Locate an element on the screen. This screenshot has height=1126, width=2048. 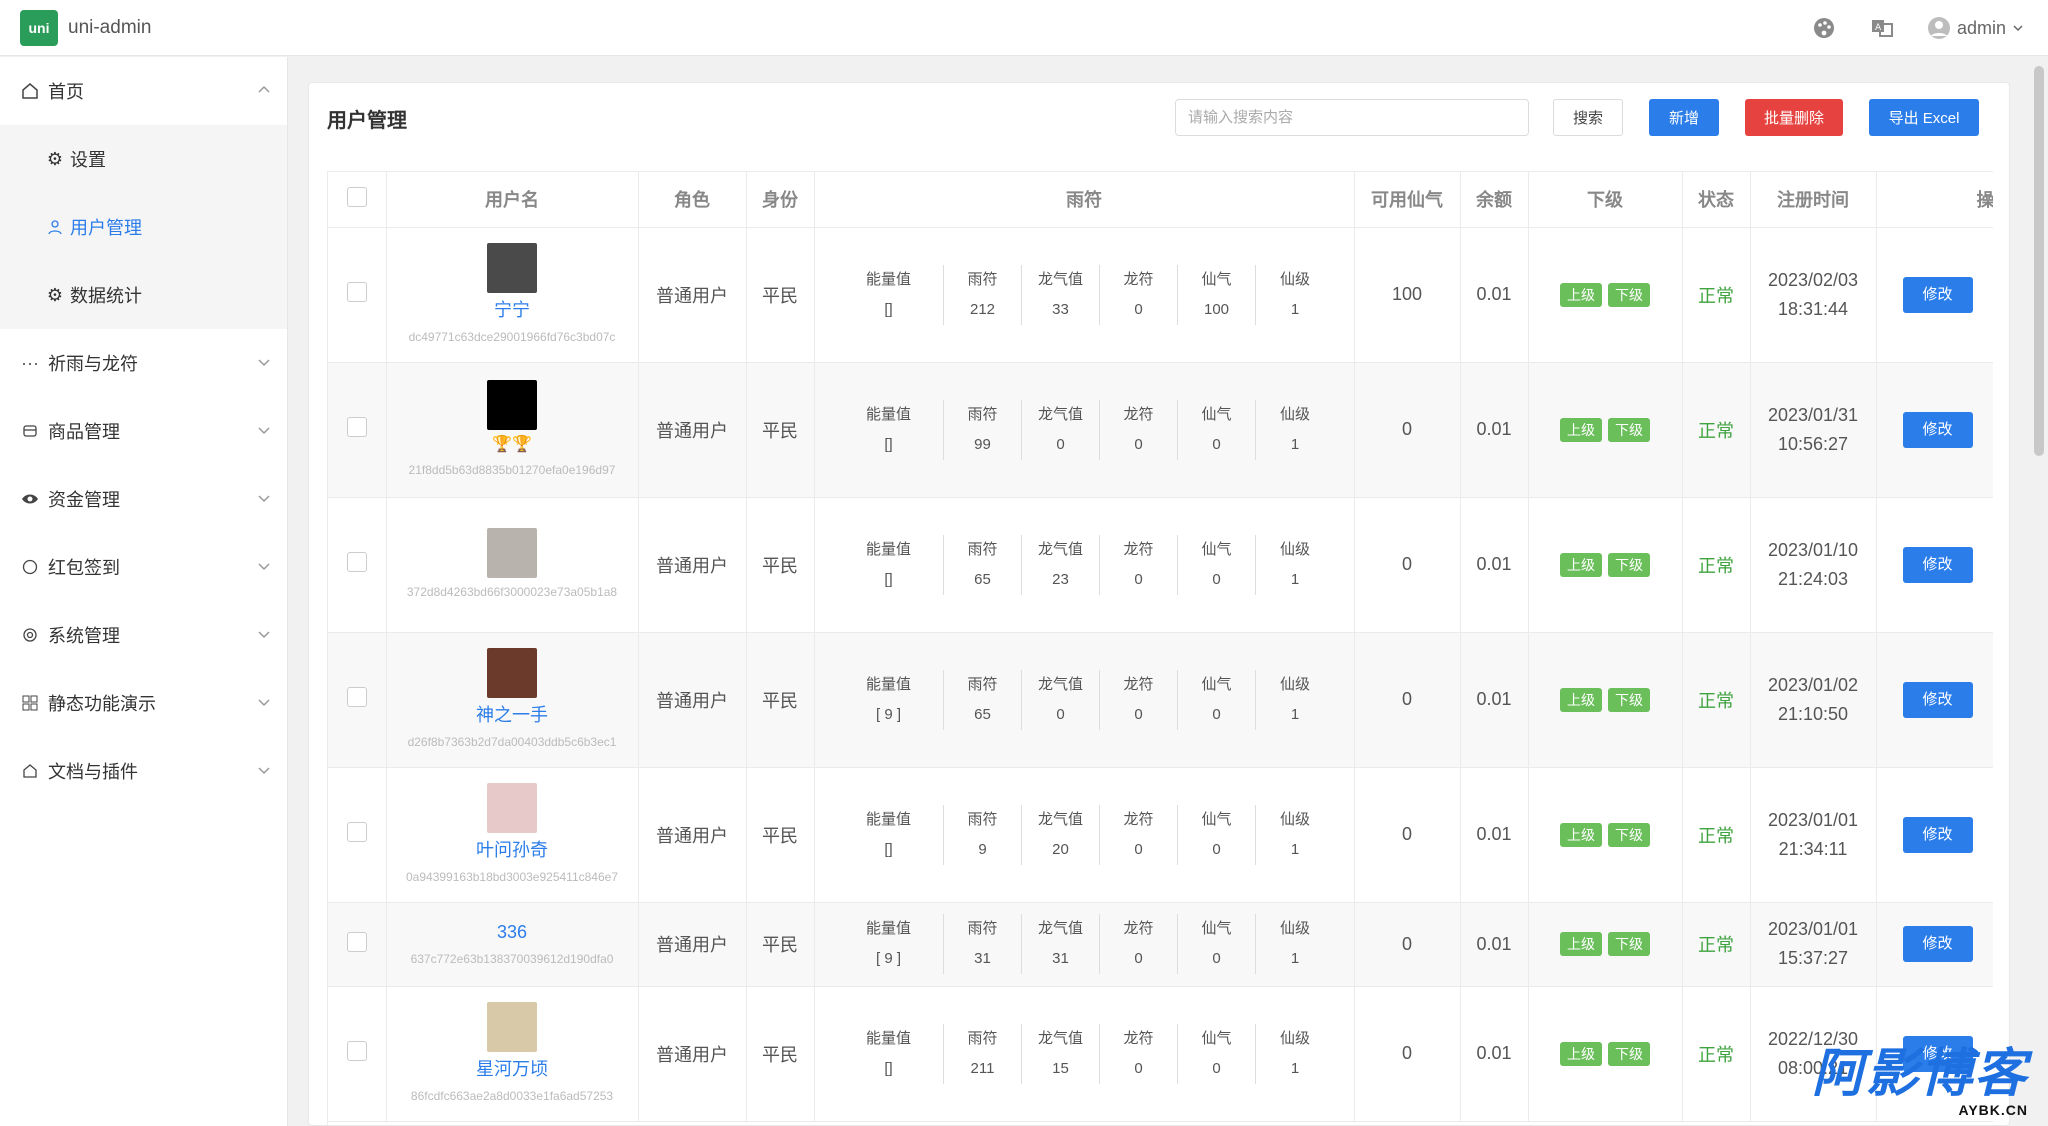
ellipsis-icon: ··· is located at coordinates (30, 362).